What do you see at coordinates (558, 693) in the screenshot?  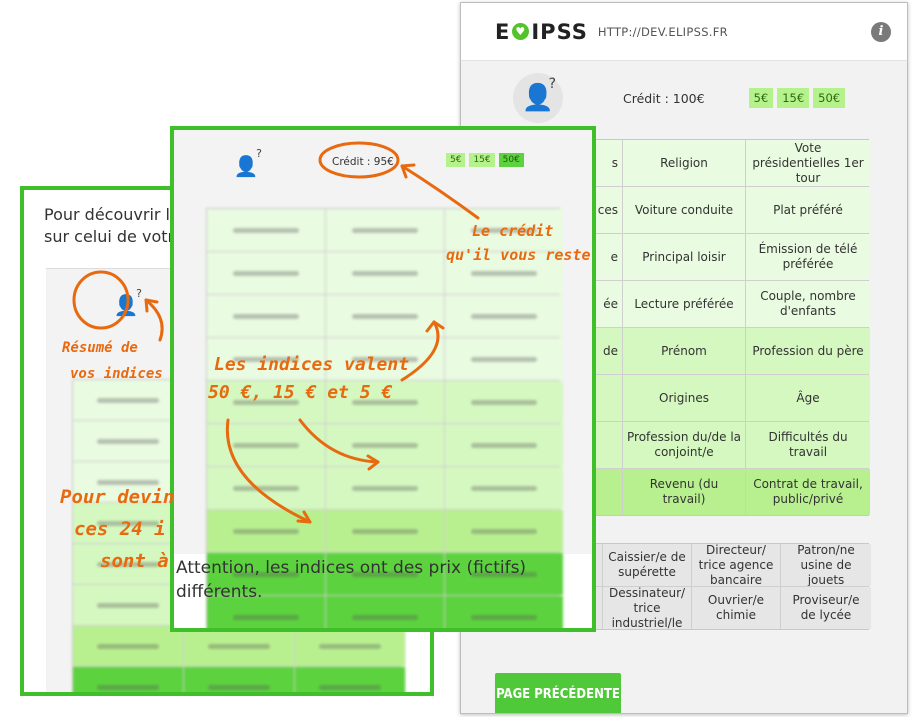 I see `previous-page-button: PAGE PRÉCÉDENTE` at bounding box center [558, 693].